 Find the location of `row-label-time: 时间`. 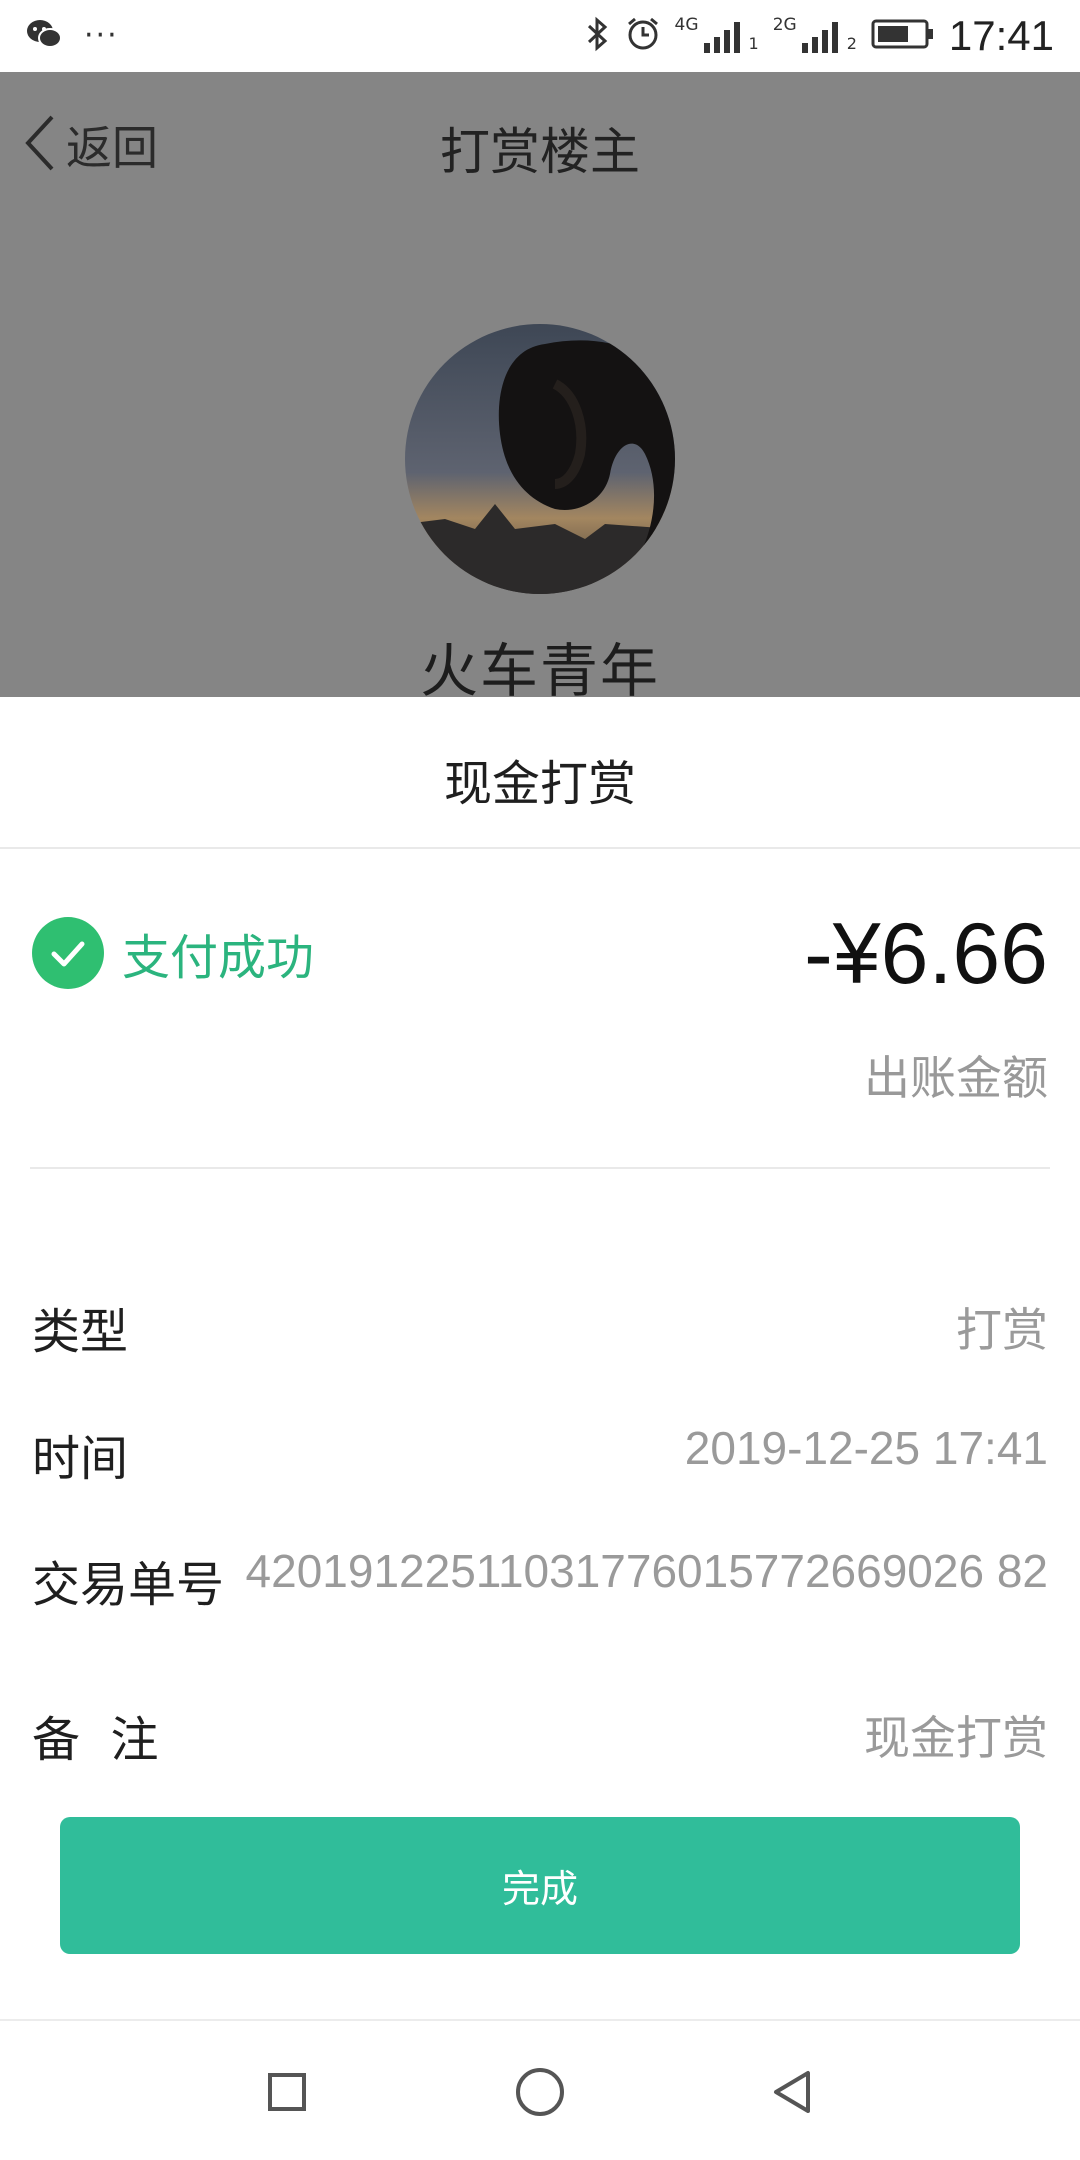

row-label-time: 时间 is located at coordinates (80, 1459).